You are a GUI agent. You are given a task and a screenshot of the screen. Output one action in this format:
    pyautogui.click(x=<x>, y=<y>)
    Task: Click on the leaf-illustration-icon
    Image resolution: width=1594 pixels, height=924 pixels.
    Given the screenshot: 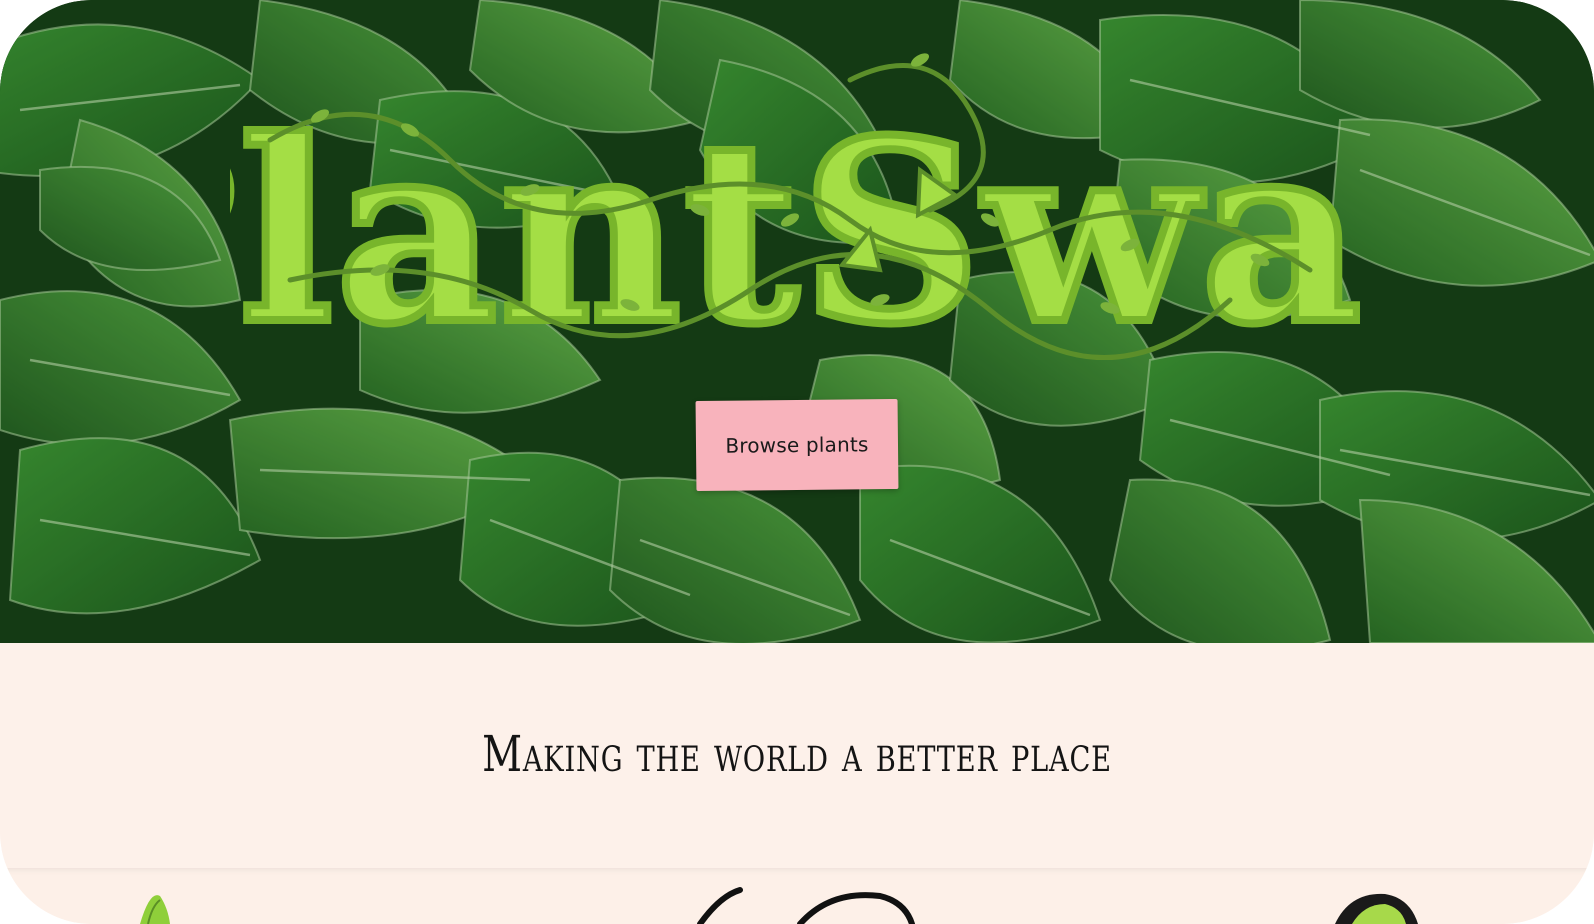 What is the action you would take?
    pyautogui.click(x=155, y=909)
    